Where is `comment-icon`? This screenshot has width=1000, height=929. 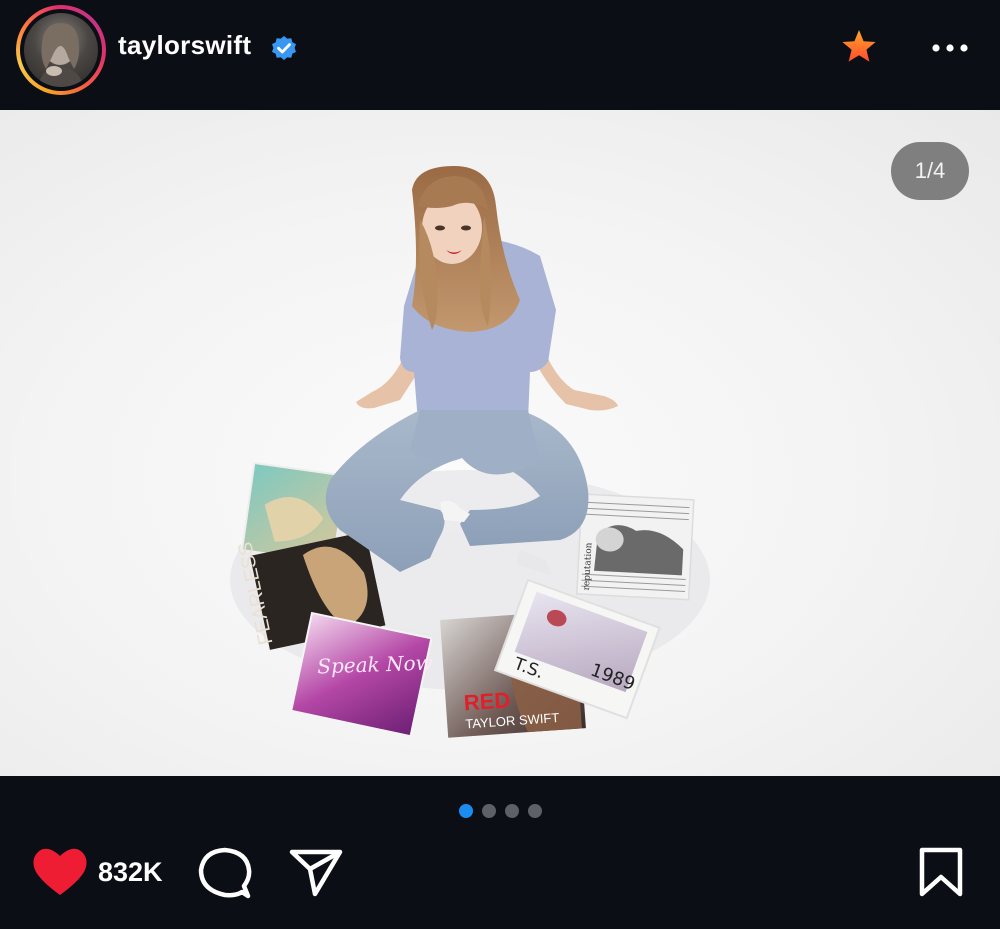 comment-icon is located at coordinates (225, 873).